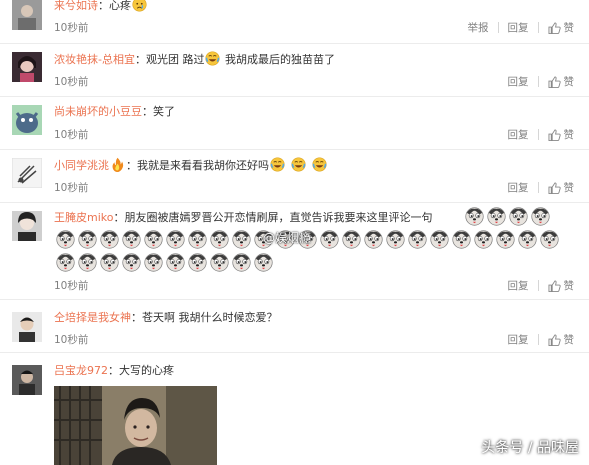 The width and height of the screenshot is (589, 465). I want to click on comment-text: ：笑了, so click(158, 111).